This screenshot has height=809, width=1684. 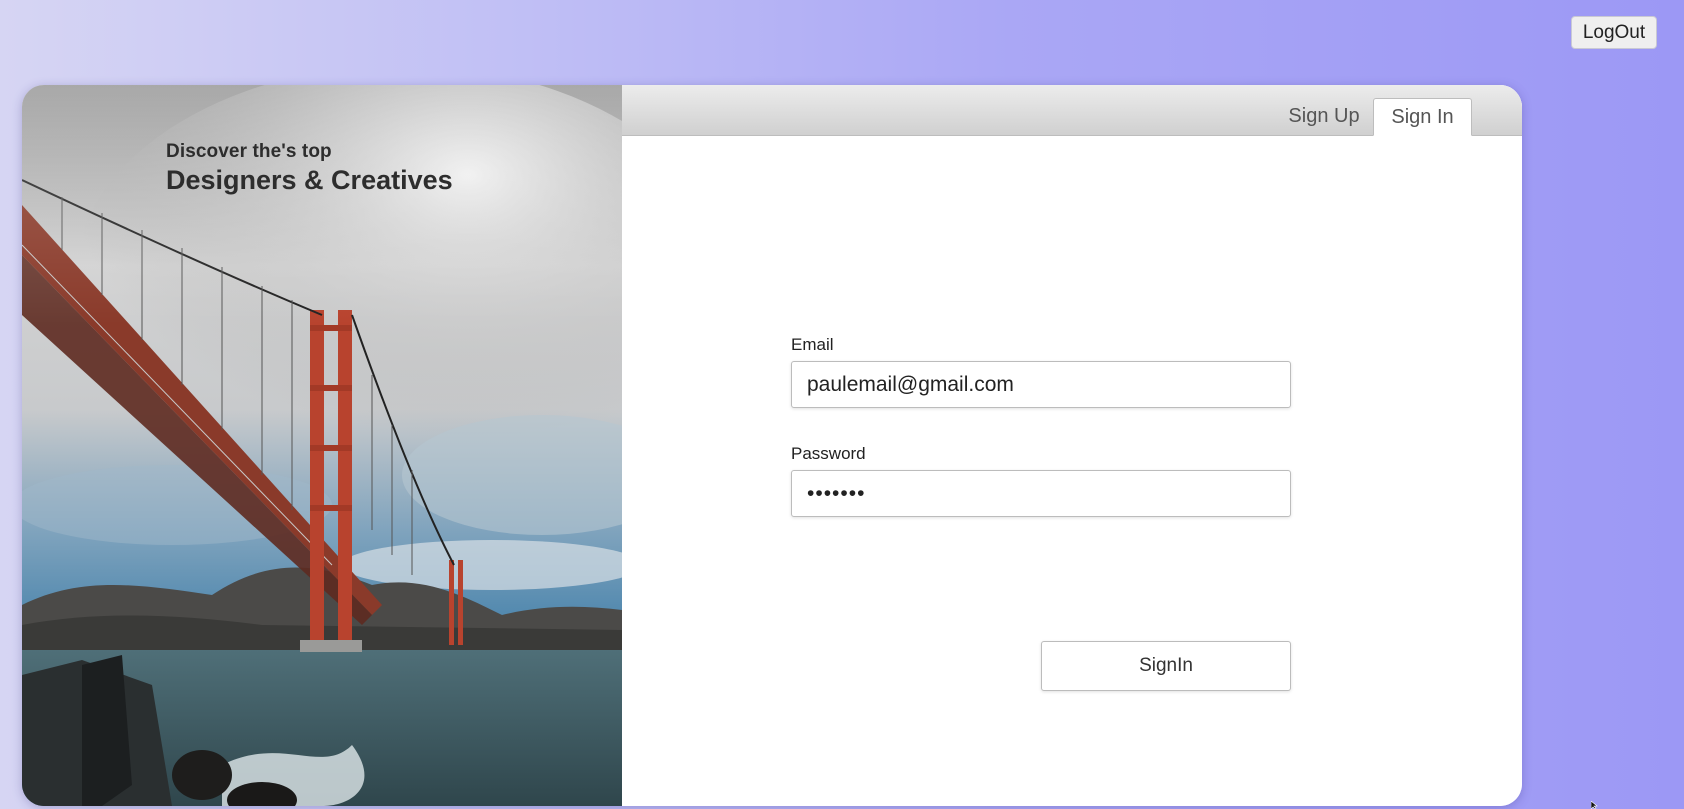 What do you see at coordinates (249, 151) in the screenshot?
I see `tagline-subheading: Discover the's top` at bounding box center [249, 151].